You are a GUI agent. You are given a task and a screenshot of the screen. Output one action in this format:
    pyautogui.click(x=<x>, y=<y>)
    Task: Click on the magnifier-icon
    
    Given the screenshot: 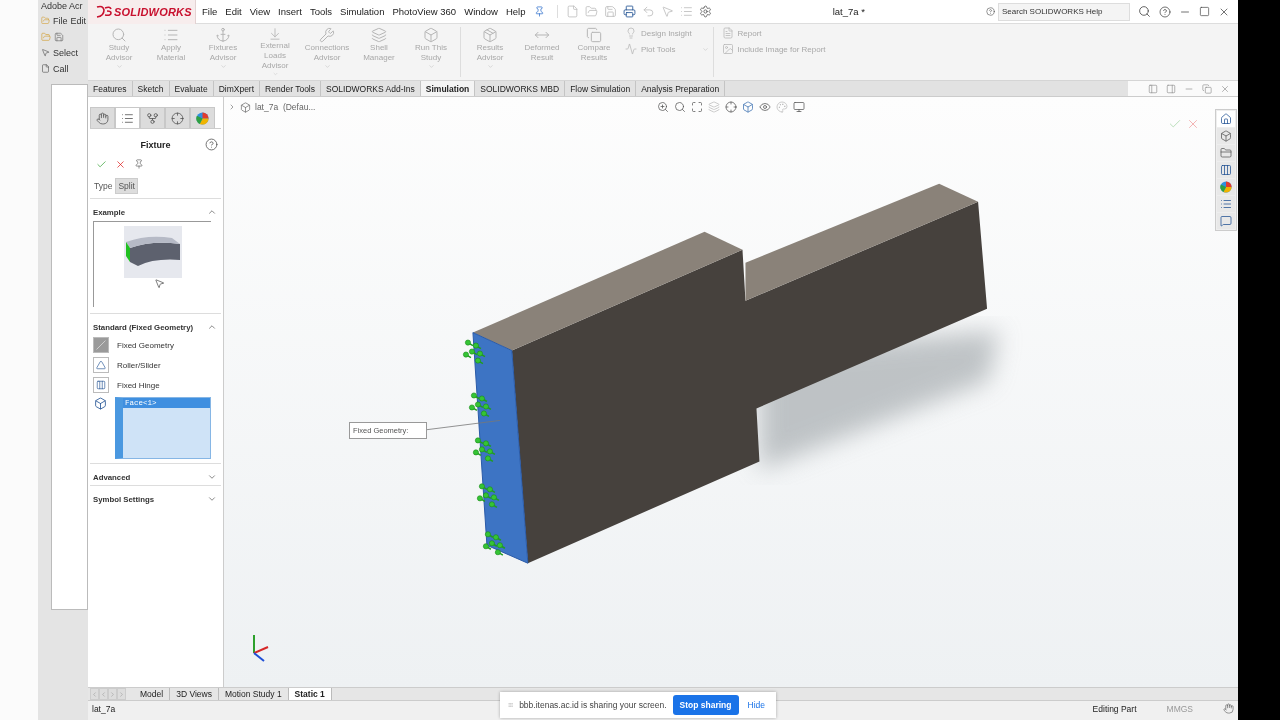 What is the action you would take?
    pyautogui.click(x=119, y=35)
    